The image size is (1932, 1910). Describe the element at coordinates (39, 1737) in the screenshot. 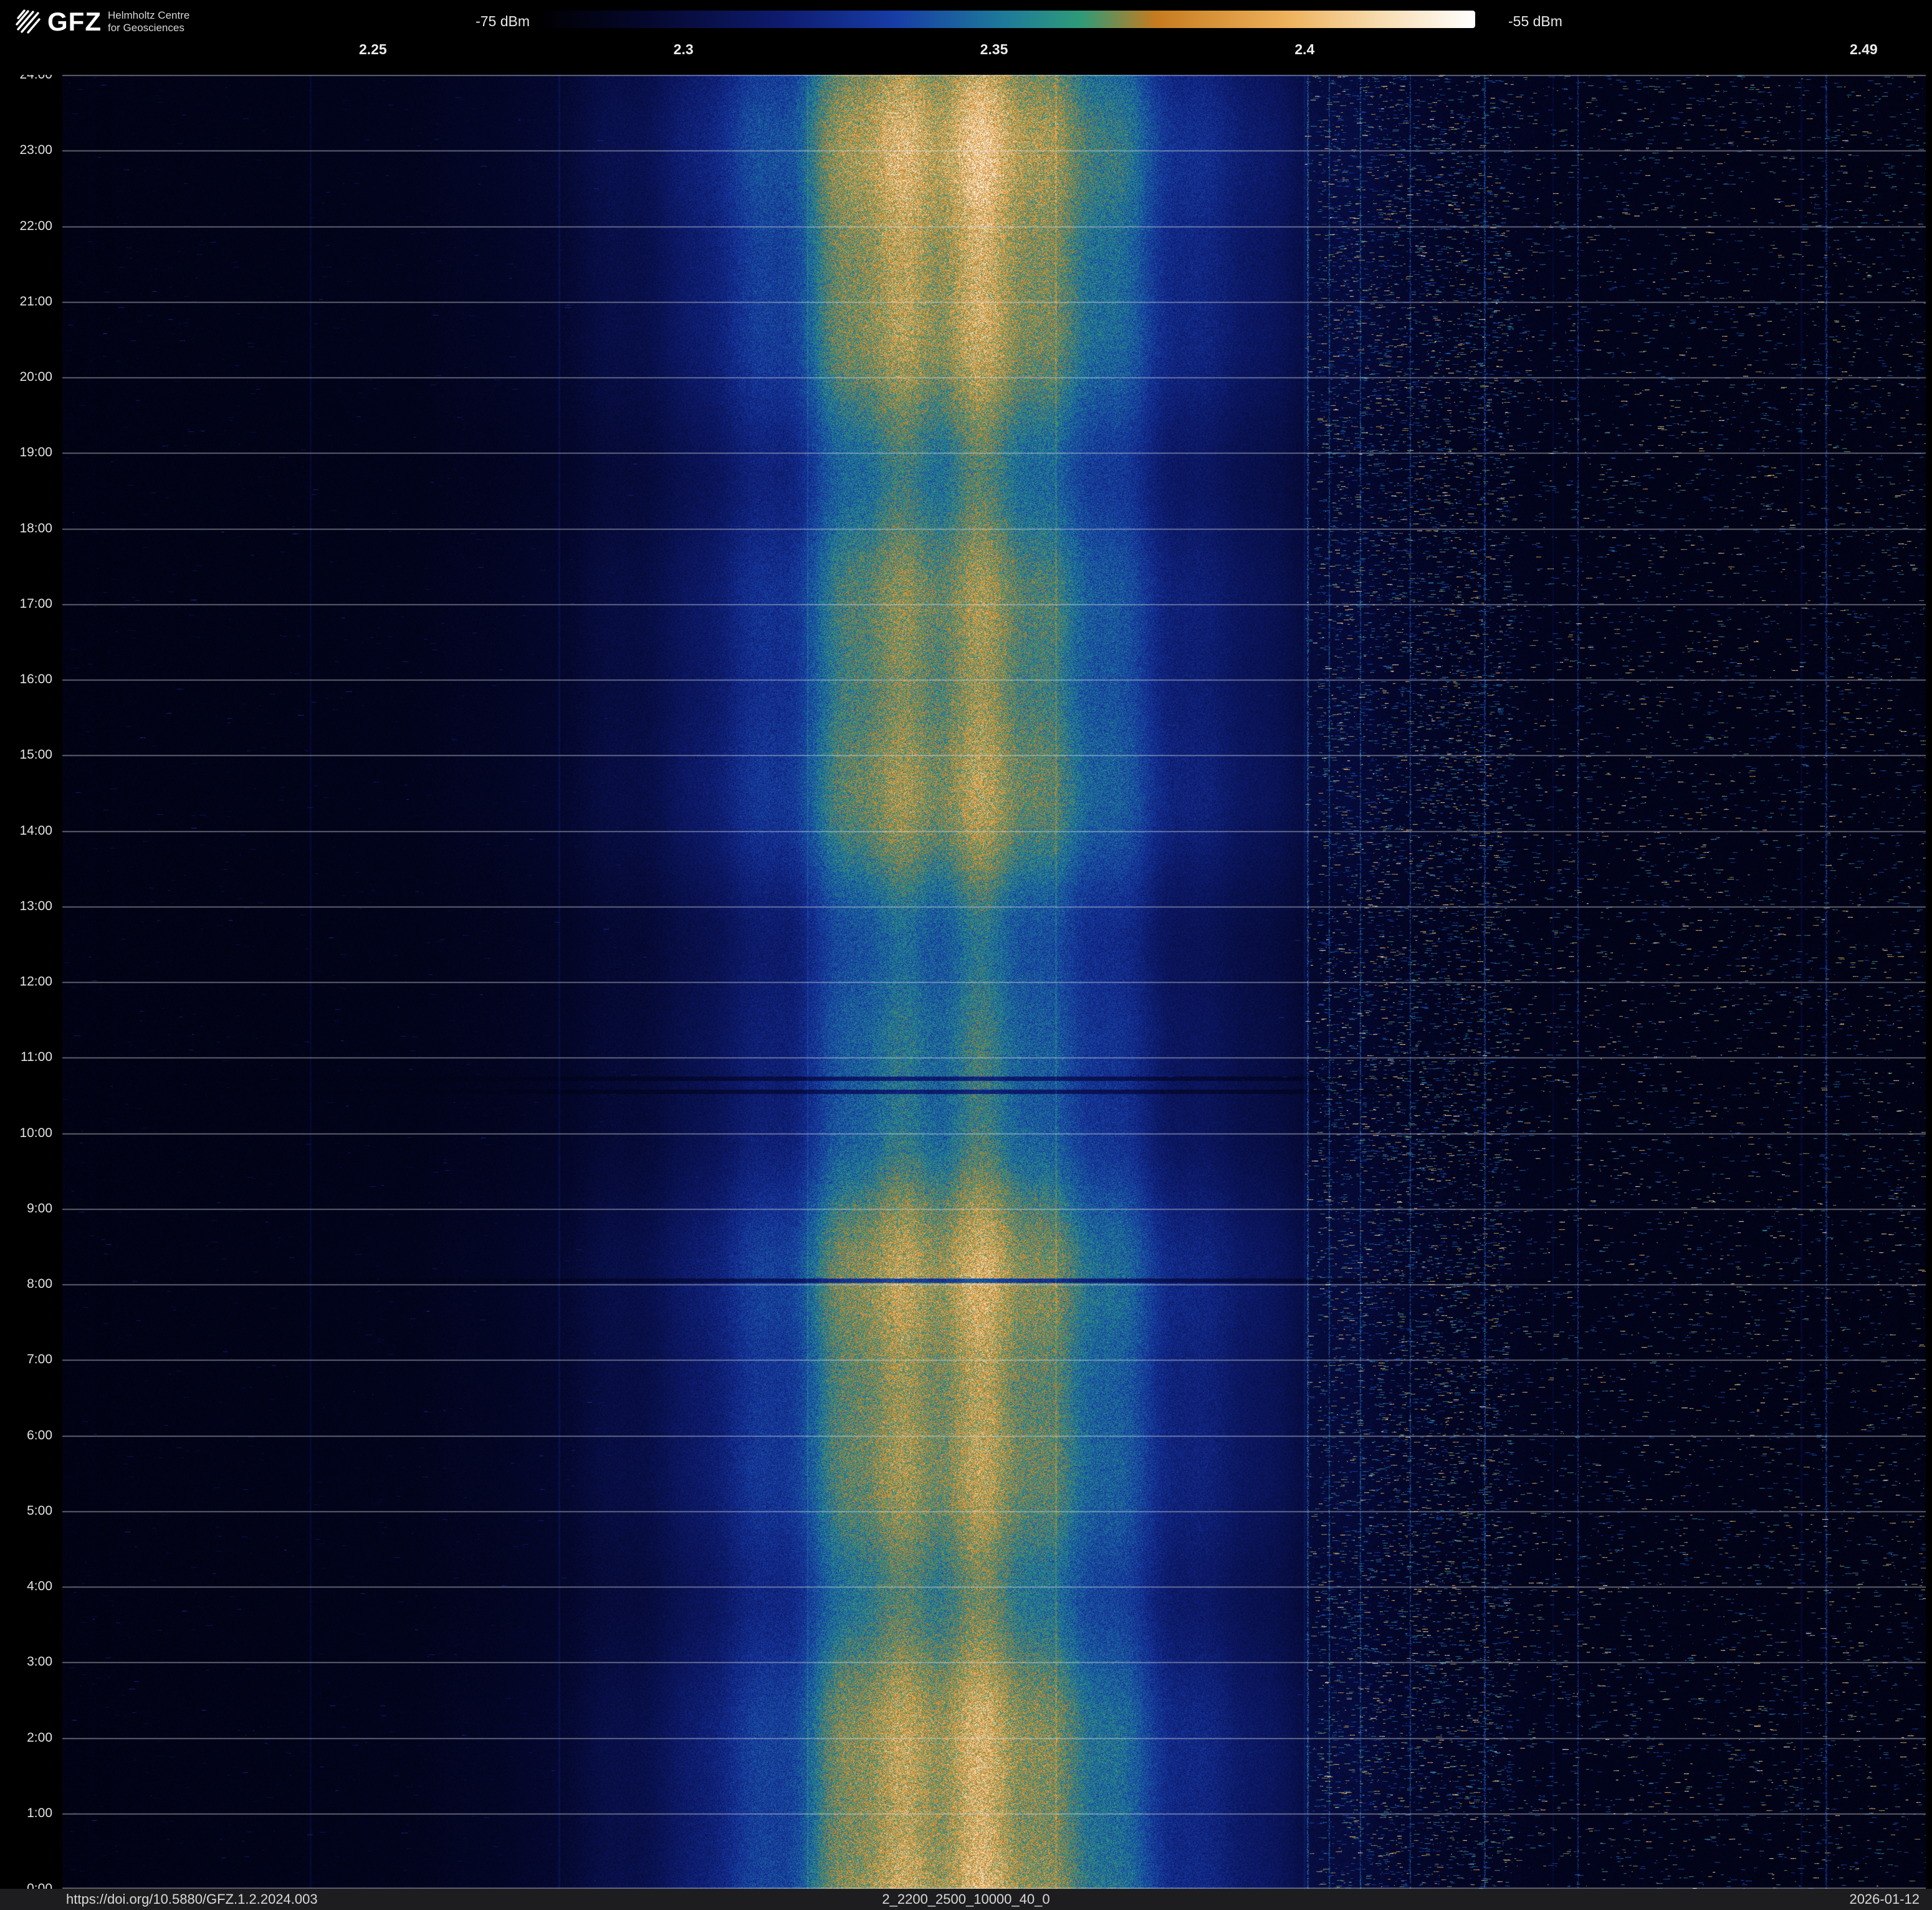

I see `time-tick-label: 2:00` at that location.